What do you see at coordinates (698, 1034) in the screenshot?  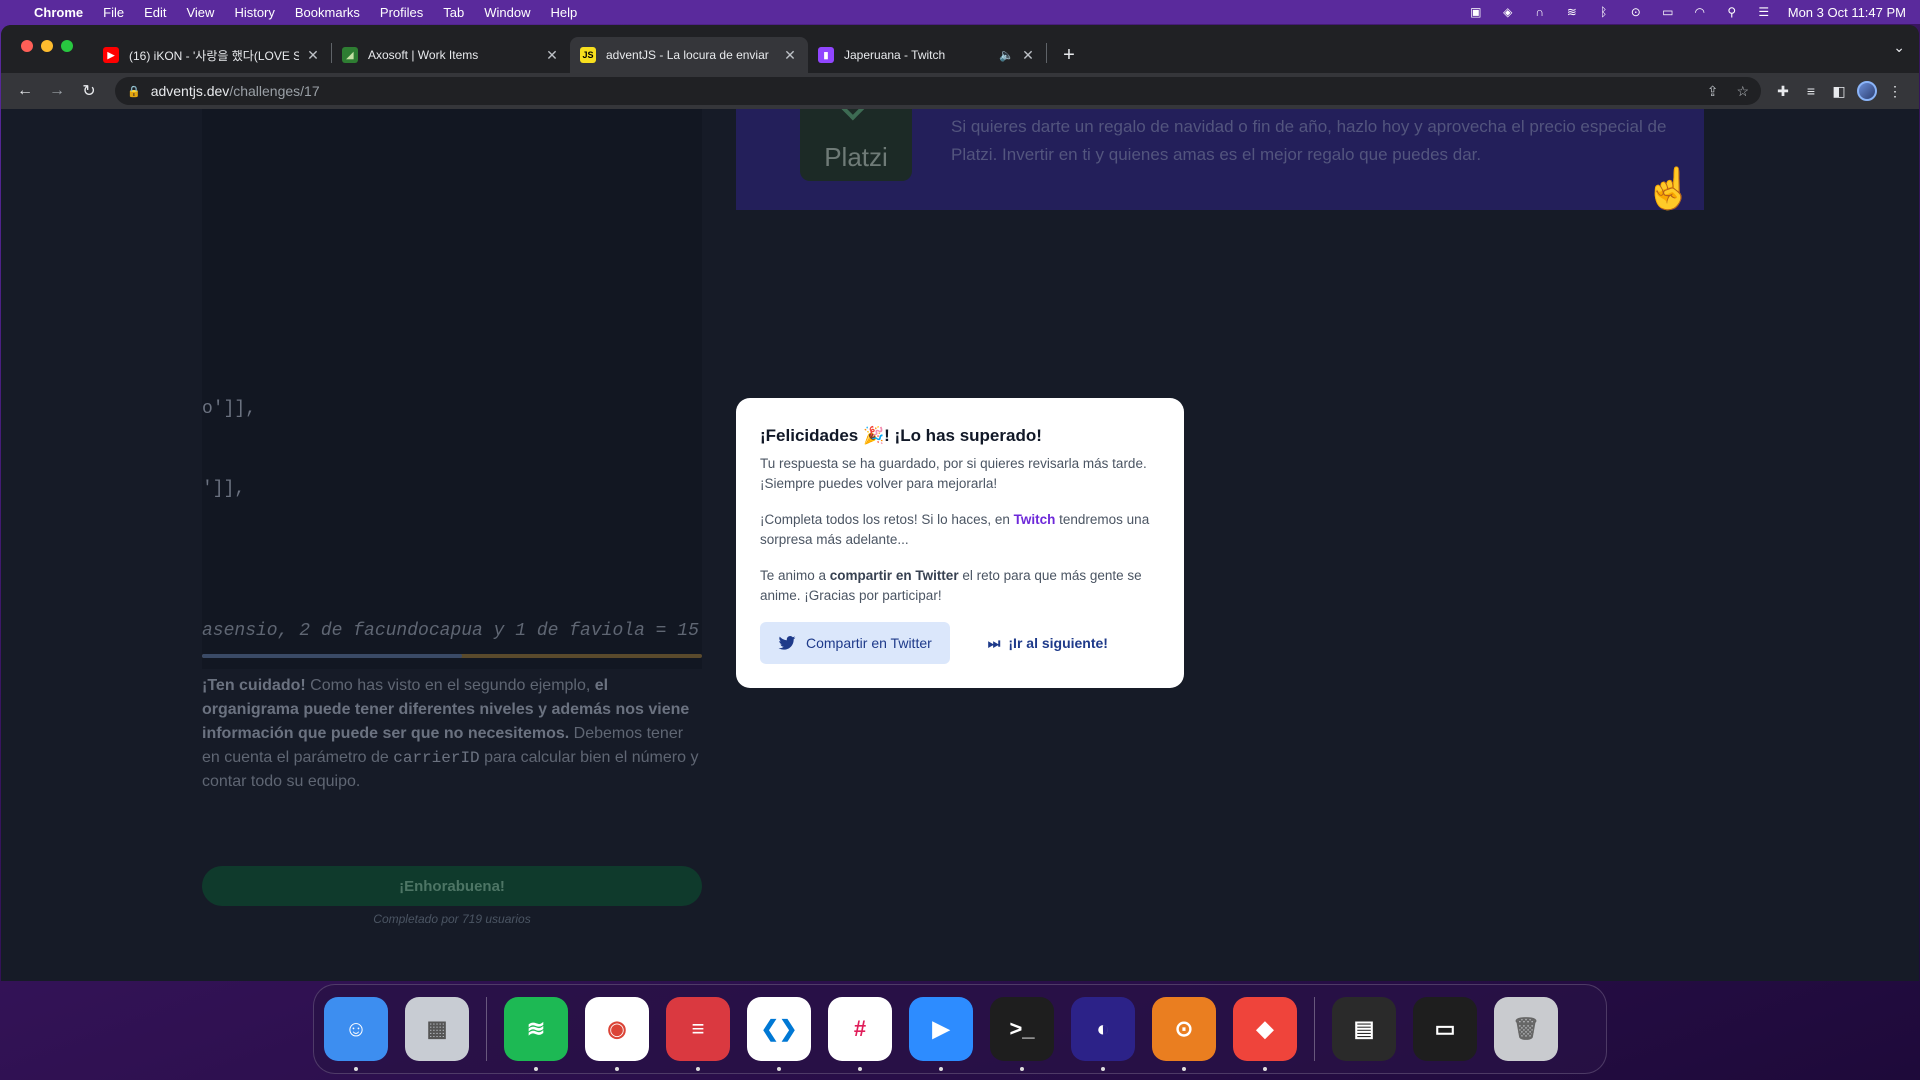 I see `expressvpn-icon: ≡` at bounding box center [698, 1034].